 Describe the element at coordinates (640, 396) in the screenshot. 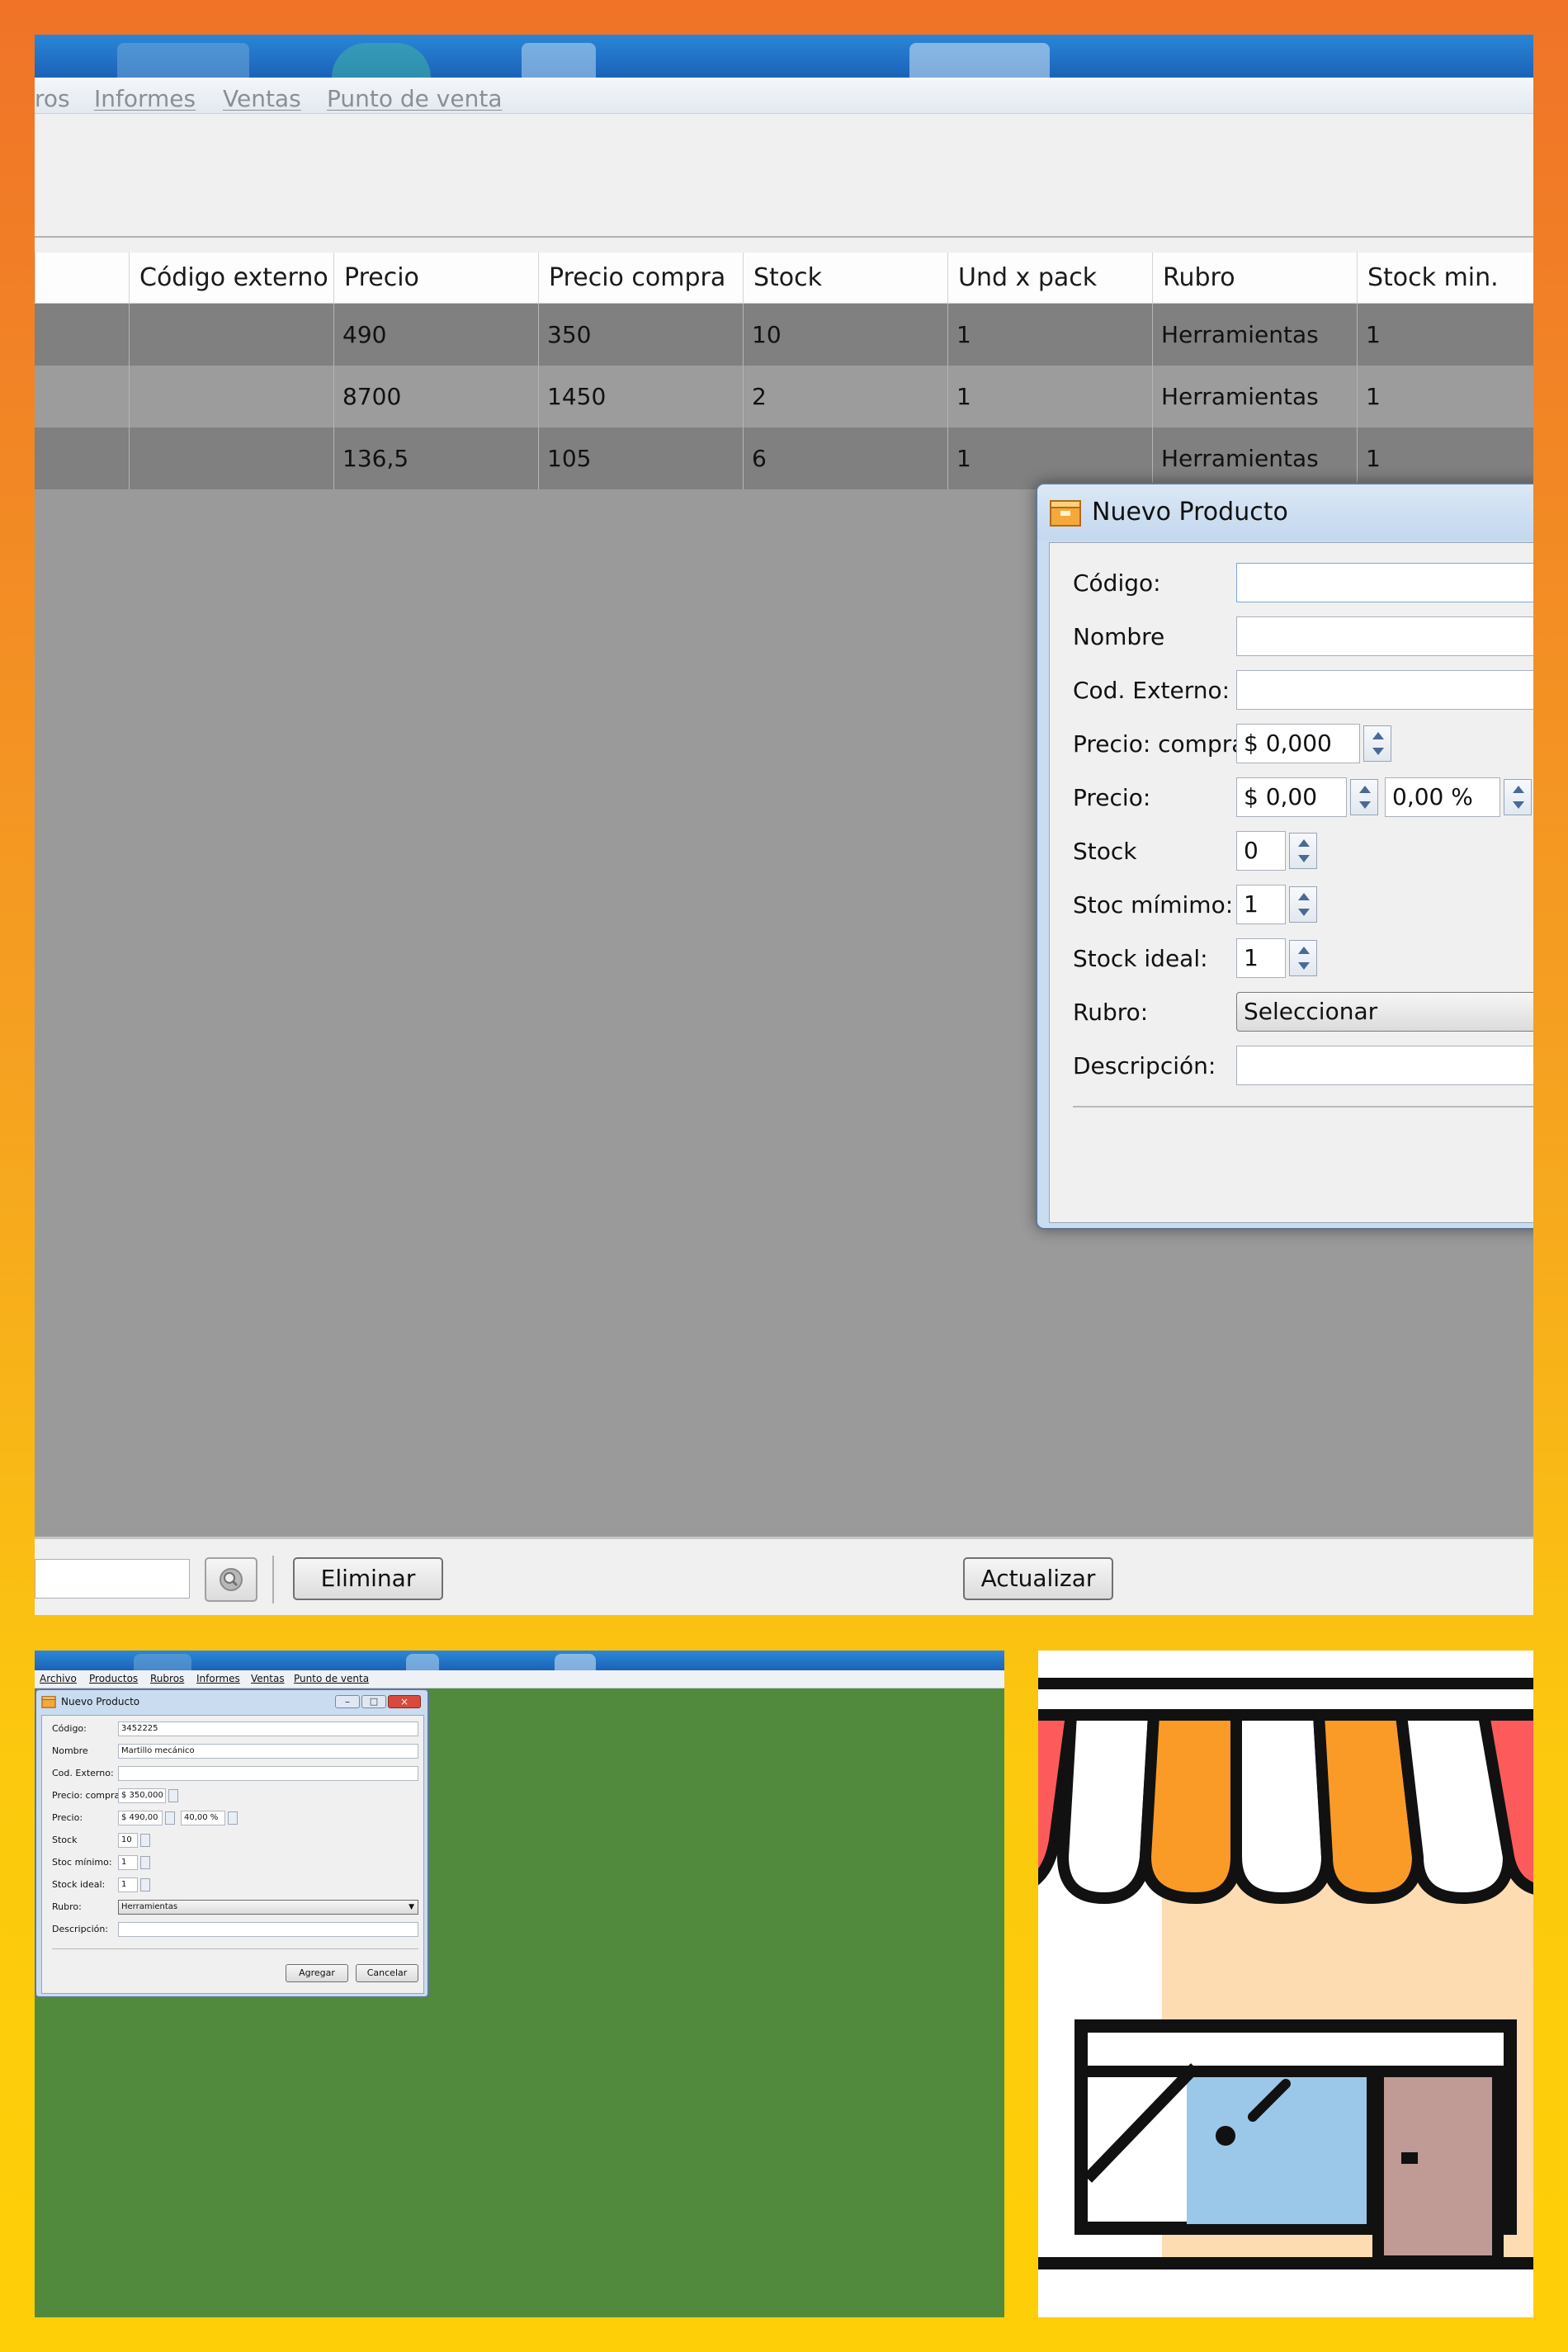

I see `cell-precio-compra: 1450` at that location.